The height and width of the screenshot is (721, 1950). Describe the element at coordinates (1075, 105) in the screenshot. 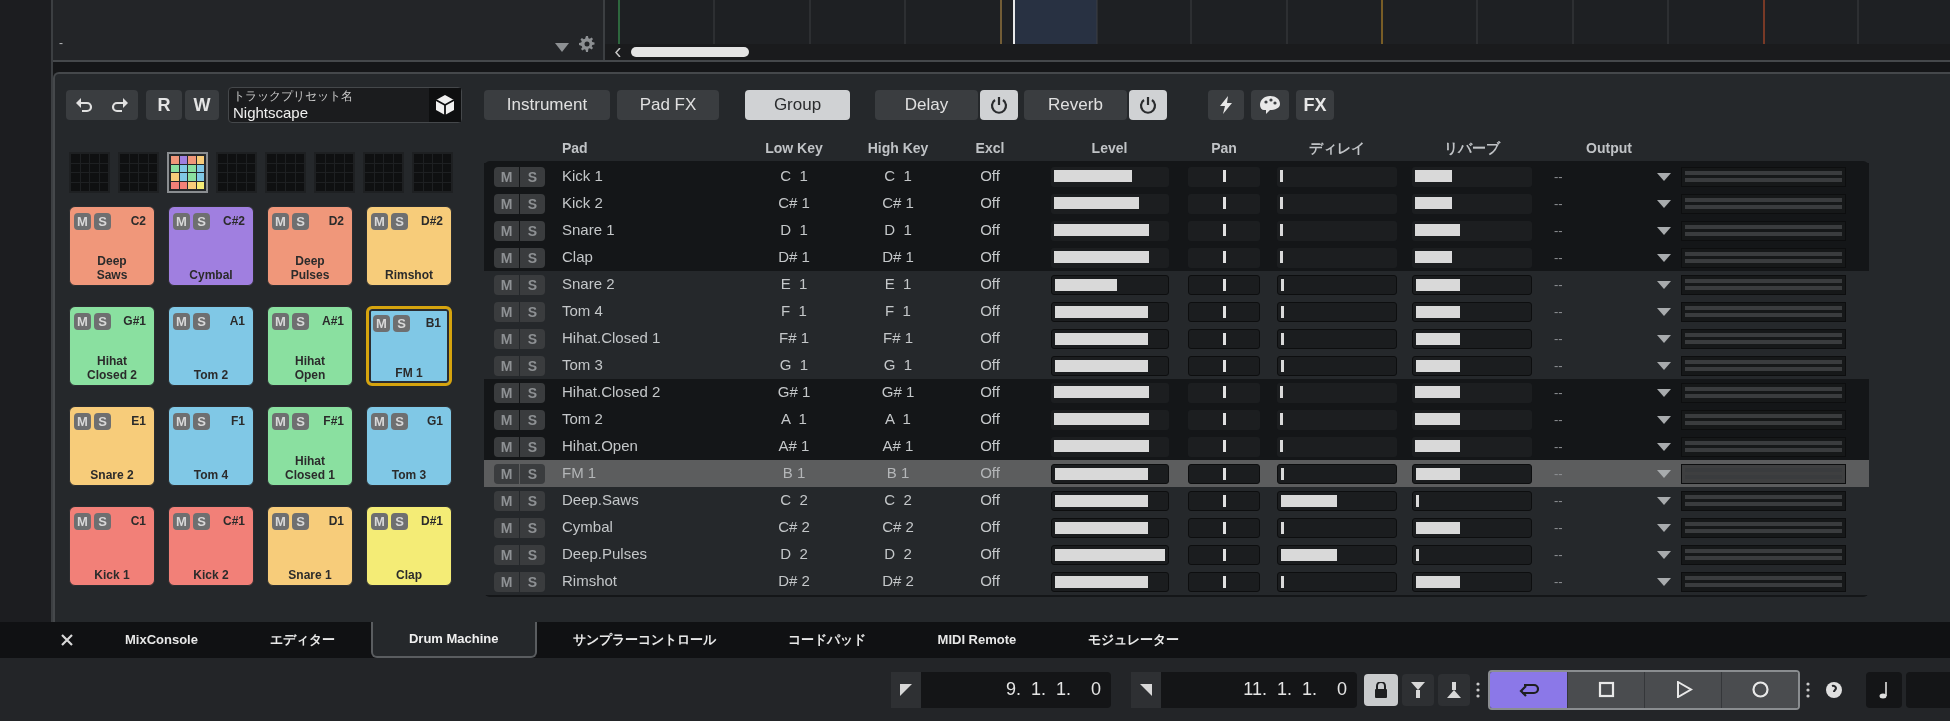

I see `effect-button: Reverb` at that location.